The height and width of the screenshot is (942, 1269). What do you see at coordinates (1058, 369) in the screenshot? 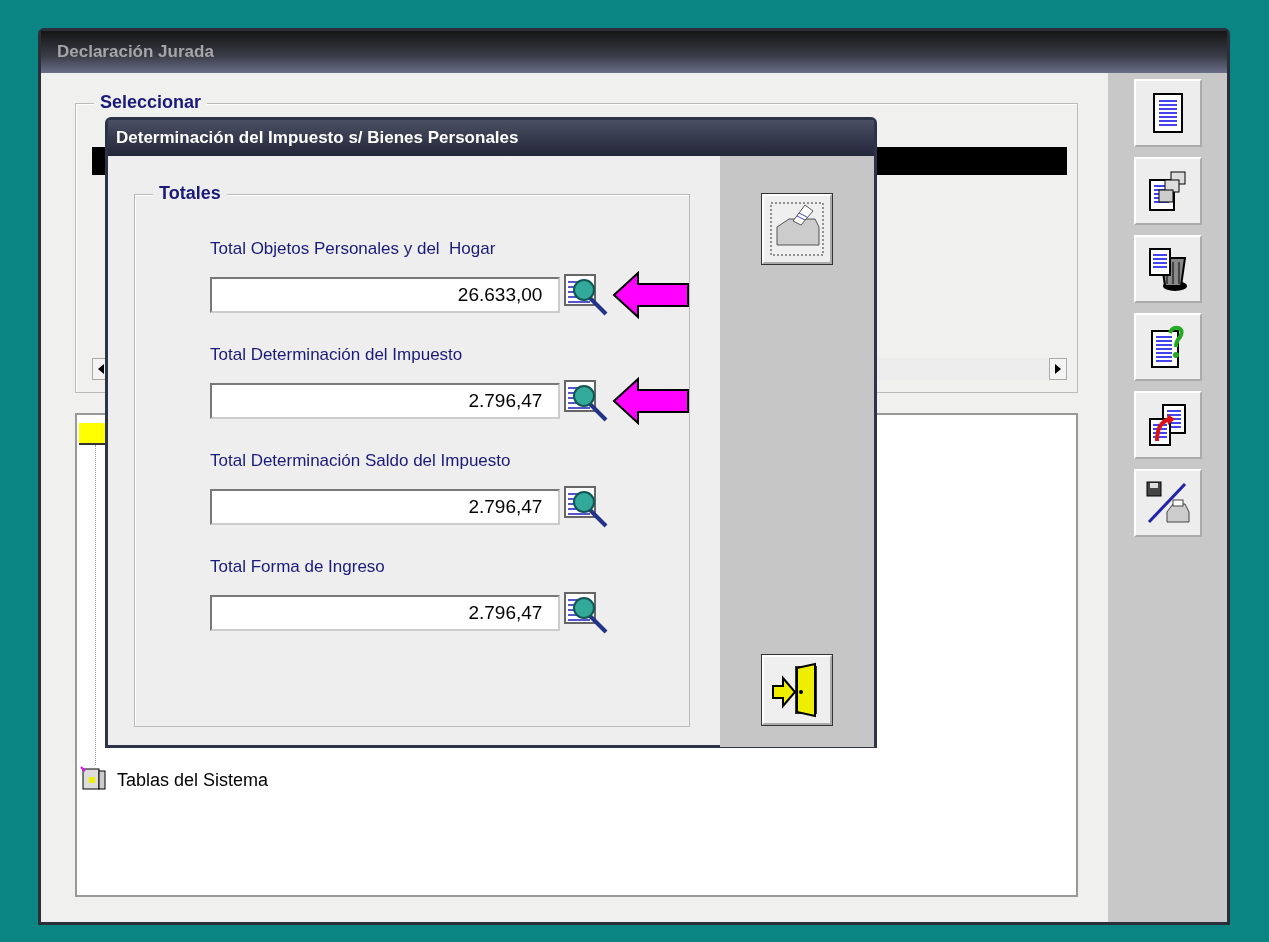
I see `scroll-right-icon` at bounding box center [1058, 369].